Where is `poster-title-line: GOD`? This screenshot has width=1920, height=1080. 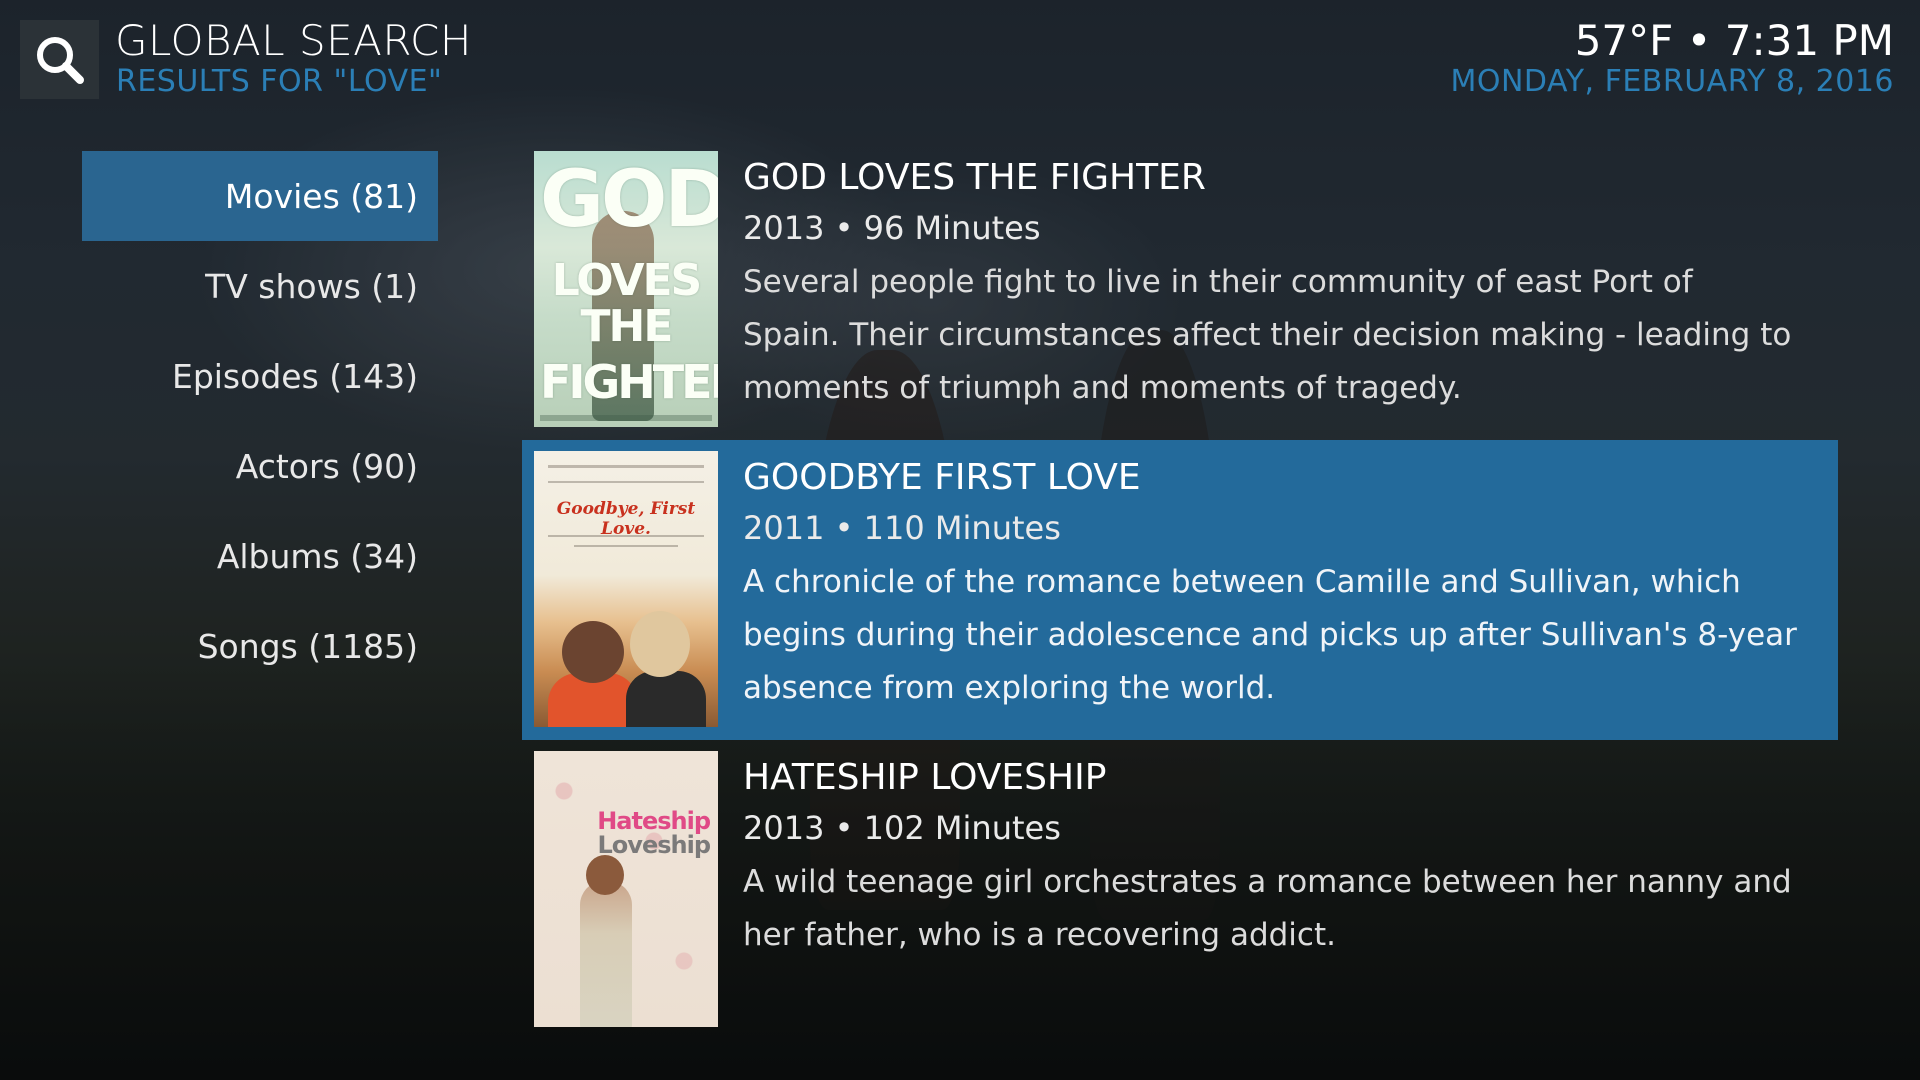 poster-title-line: GOD is located at coordinates (629, 200).